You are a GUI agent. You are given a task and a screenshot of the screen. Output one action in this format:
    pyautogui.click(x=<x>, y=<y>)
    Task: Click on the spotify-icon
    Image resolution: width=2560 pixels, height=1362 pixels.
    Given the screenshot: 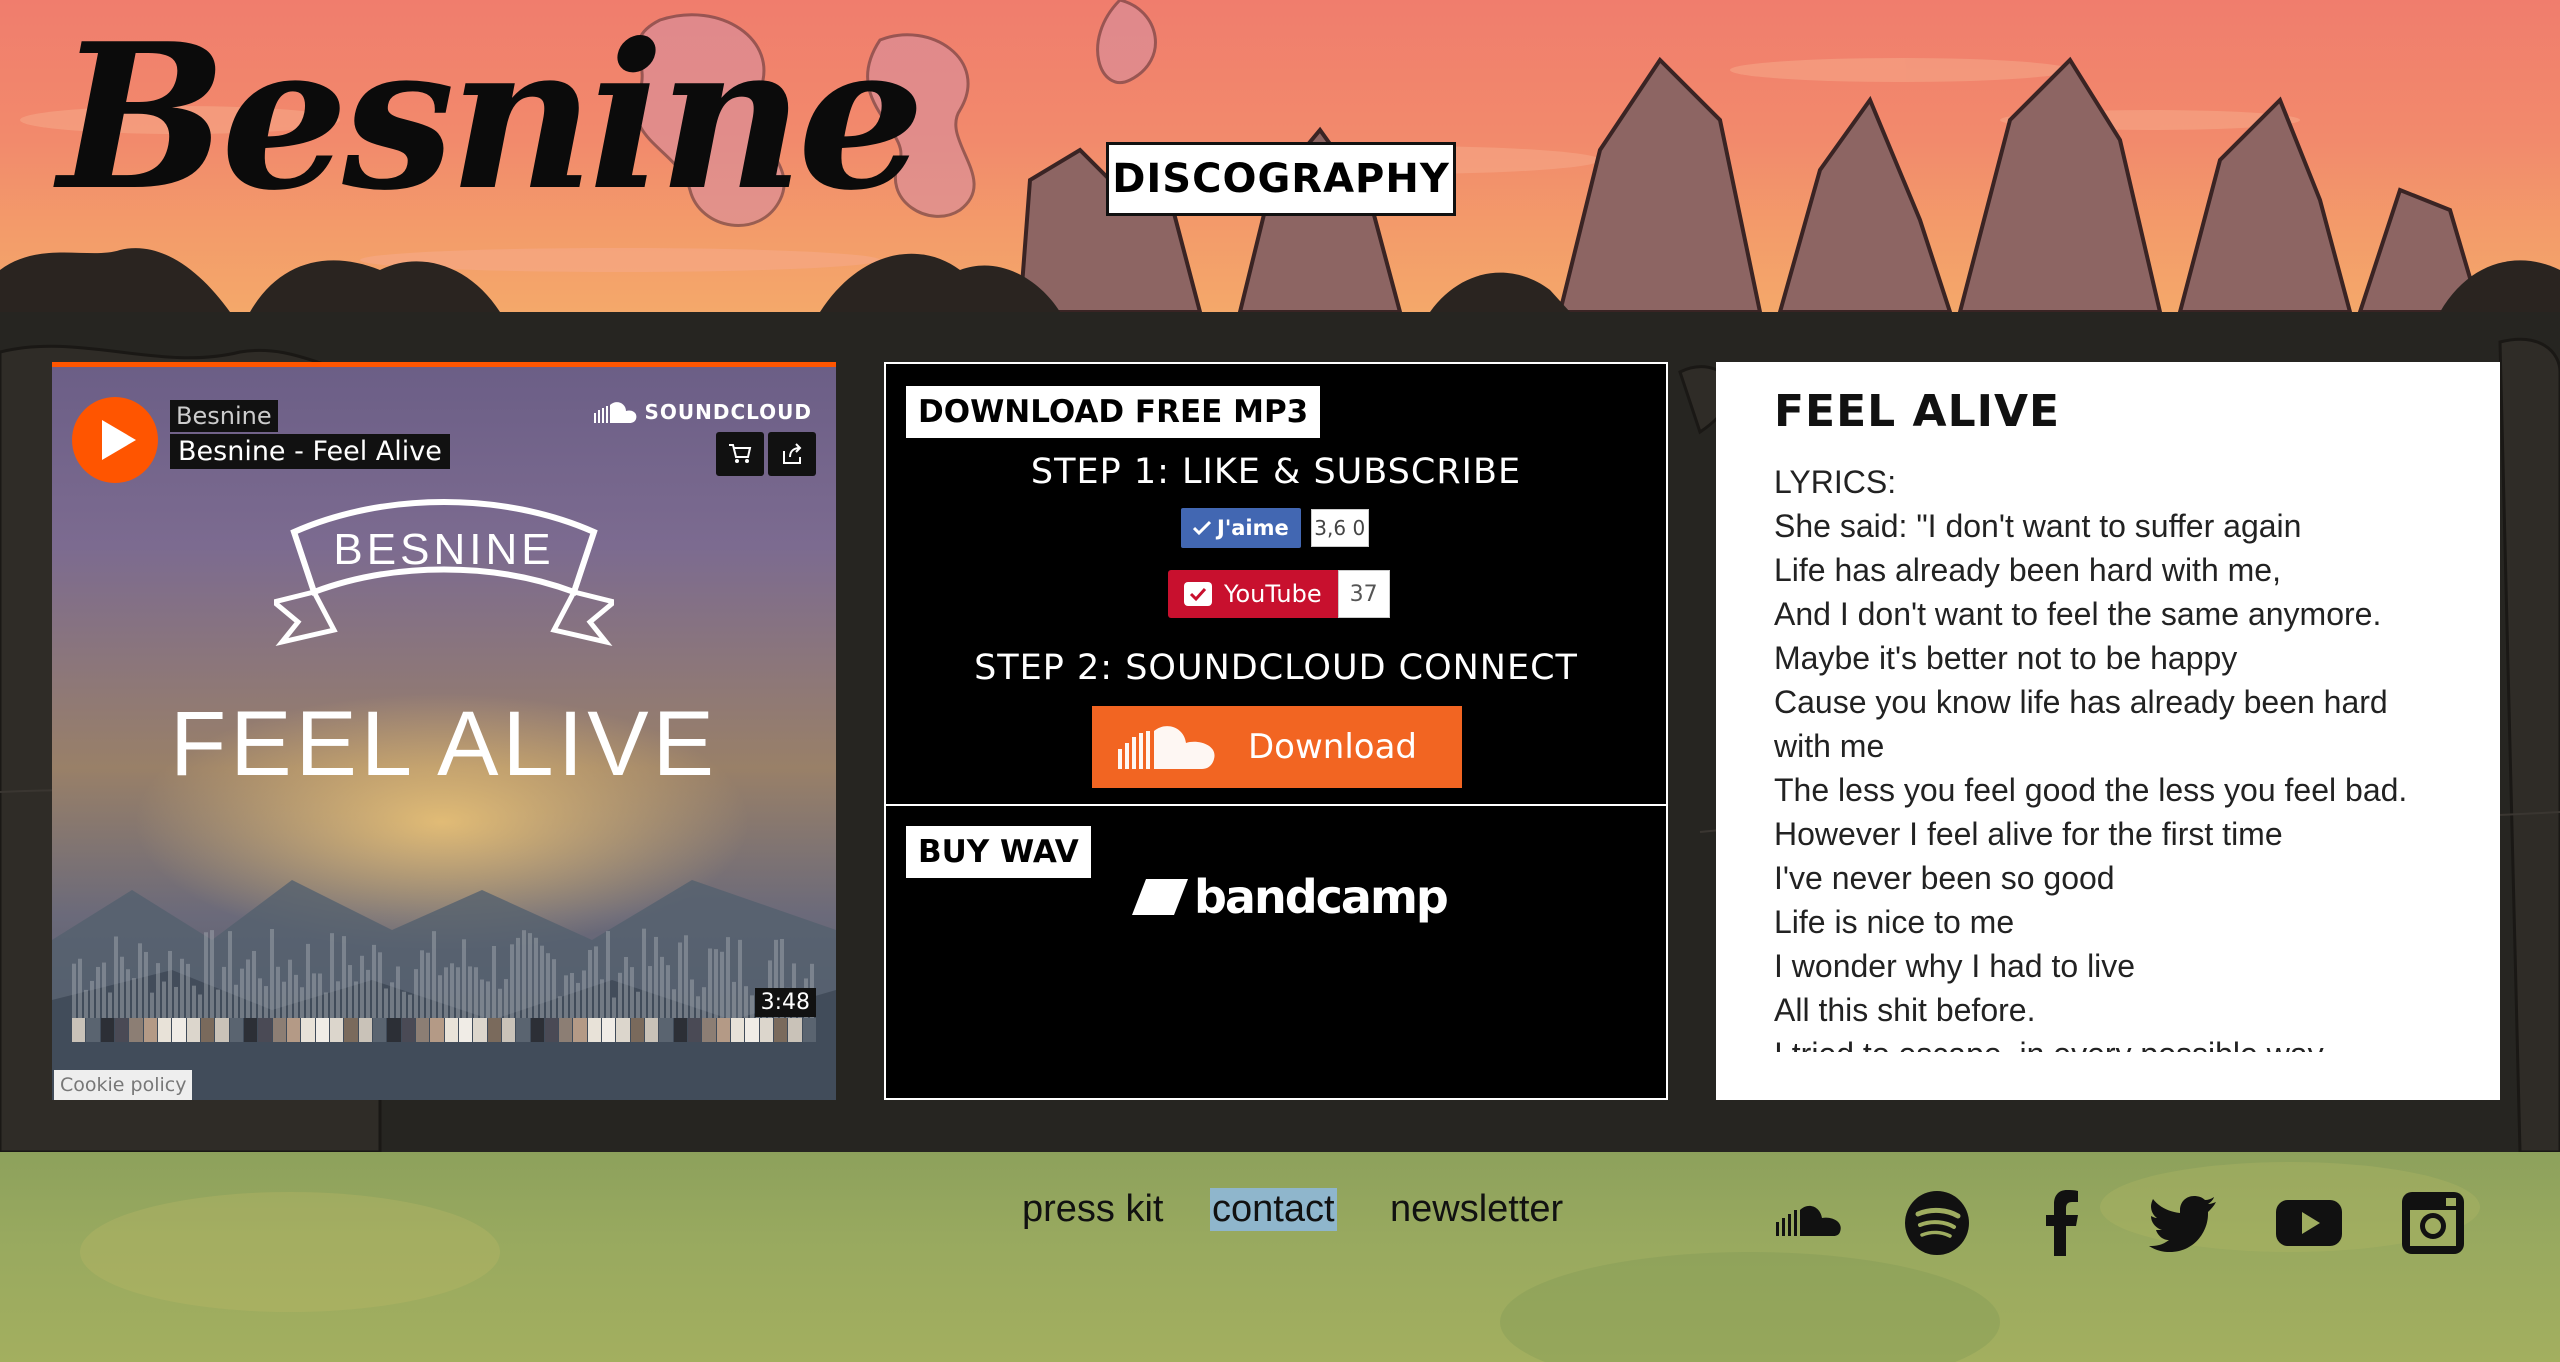 What is the action you would take?
    pyautogui.click(x=1937, y=1223)
    